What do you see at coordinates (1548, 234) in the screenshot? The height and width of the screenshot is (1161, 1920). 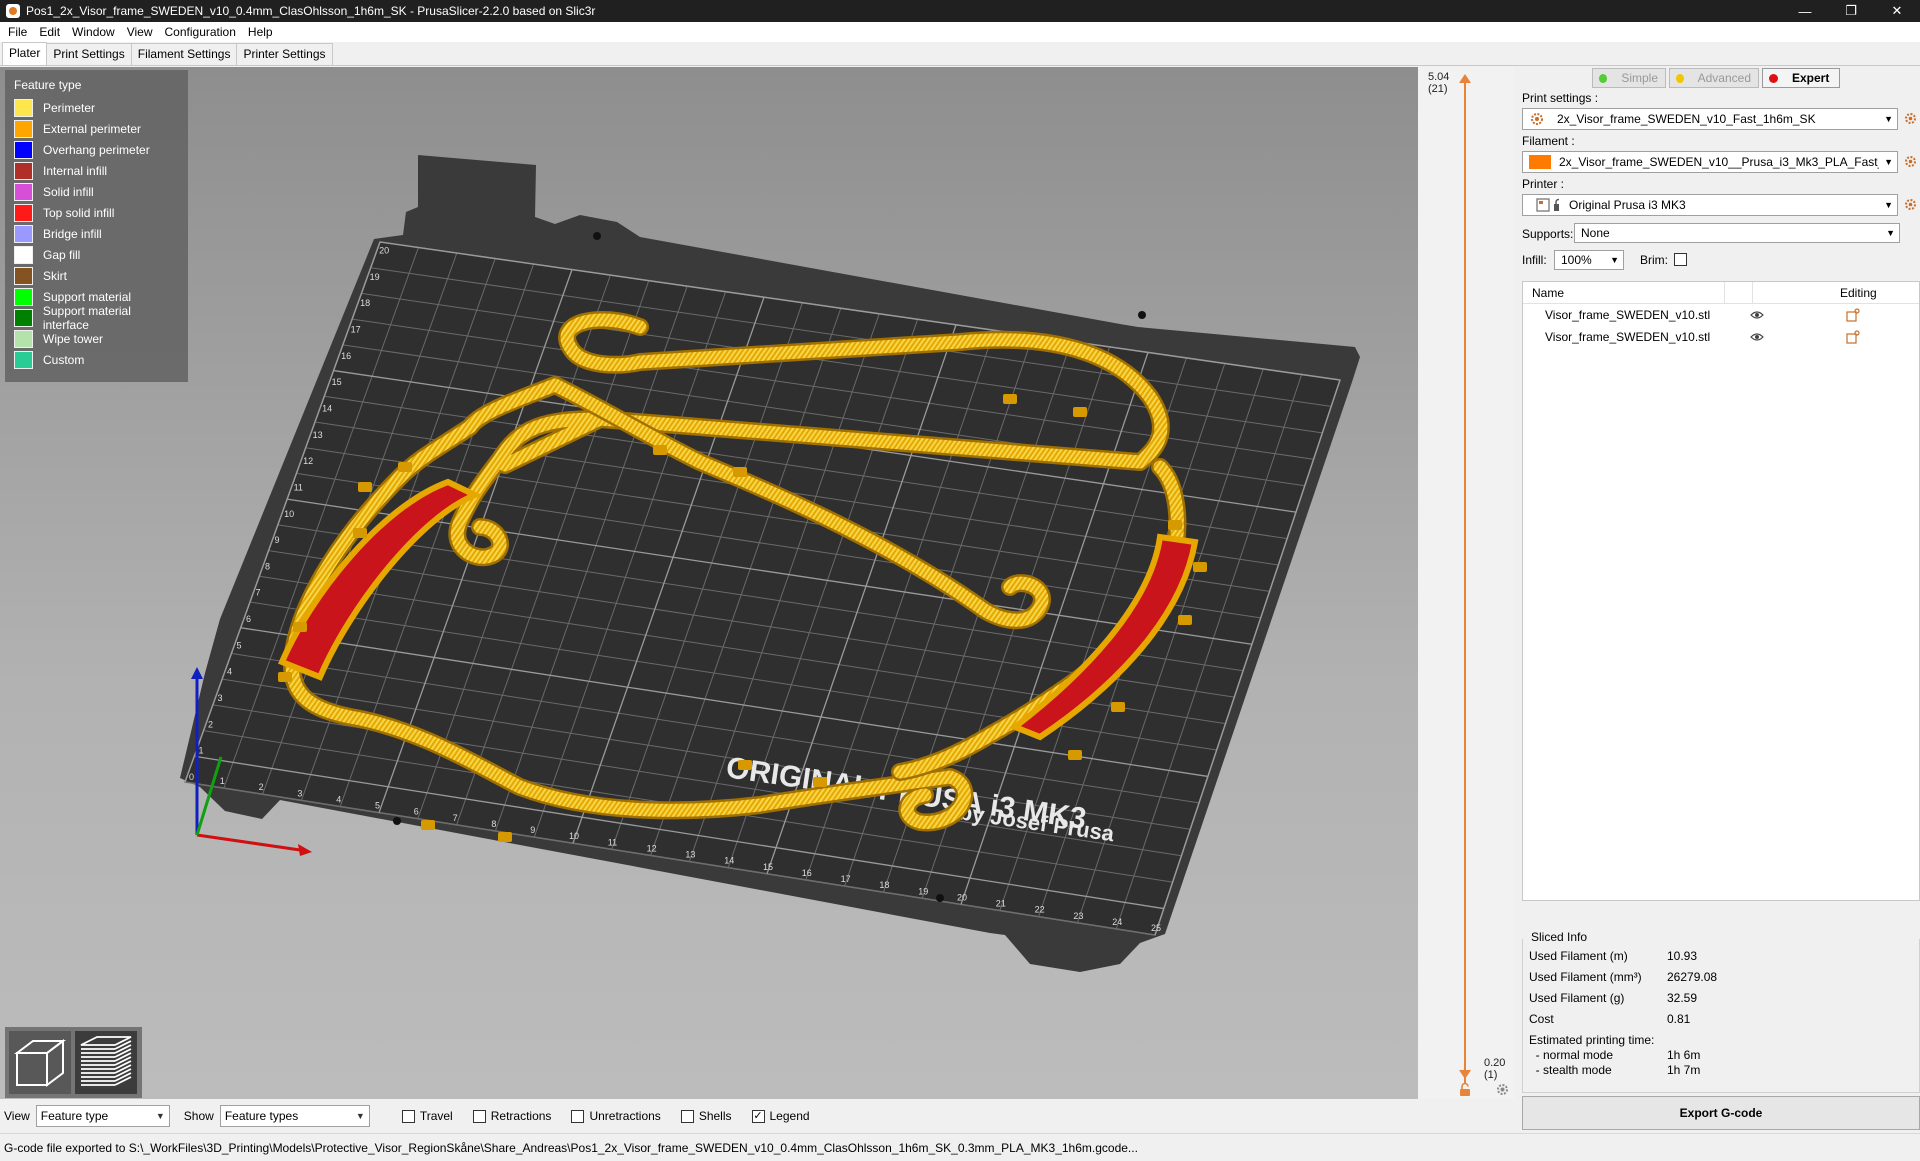 I see `supports-label: Supports:` at bounding box center [1548, 234].